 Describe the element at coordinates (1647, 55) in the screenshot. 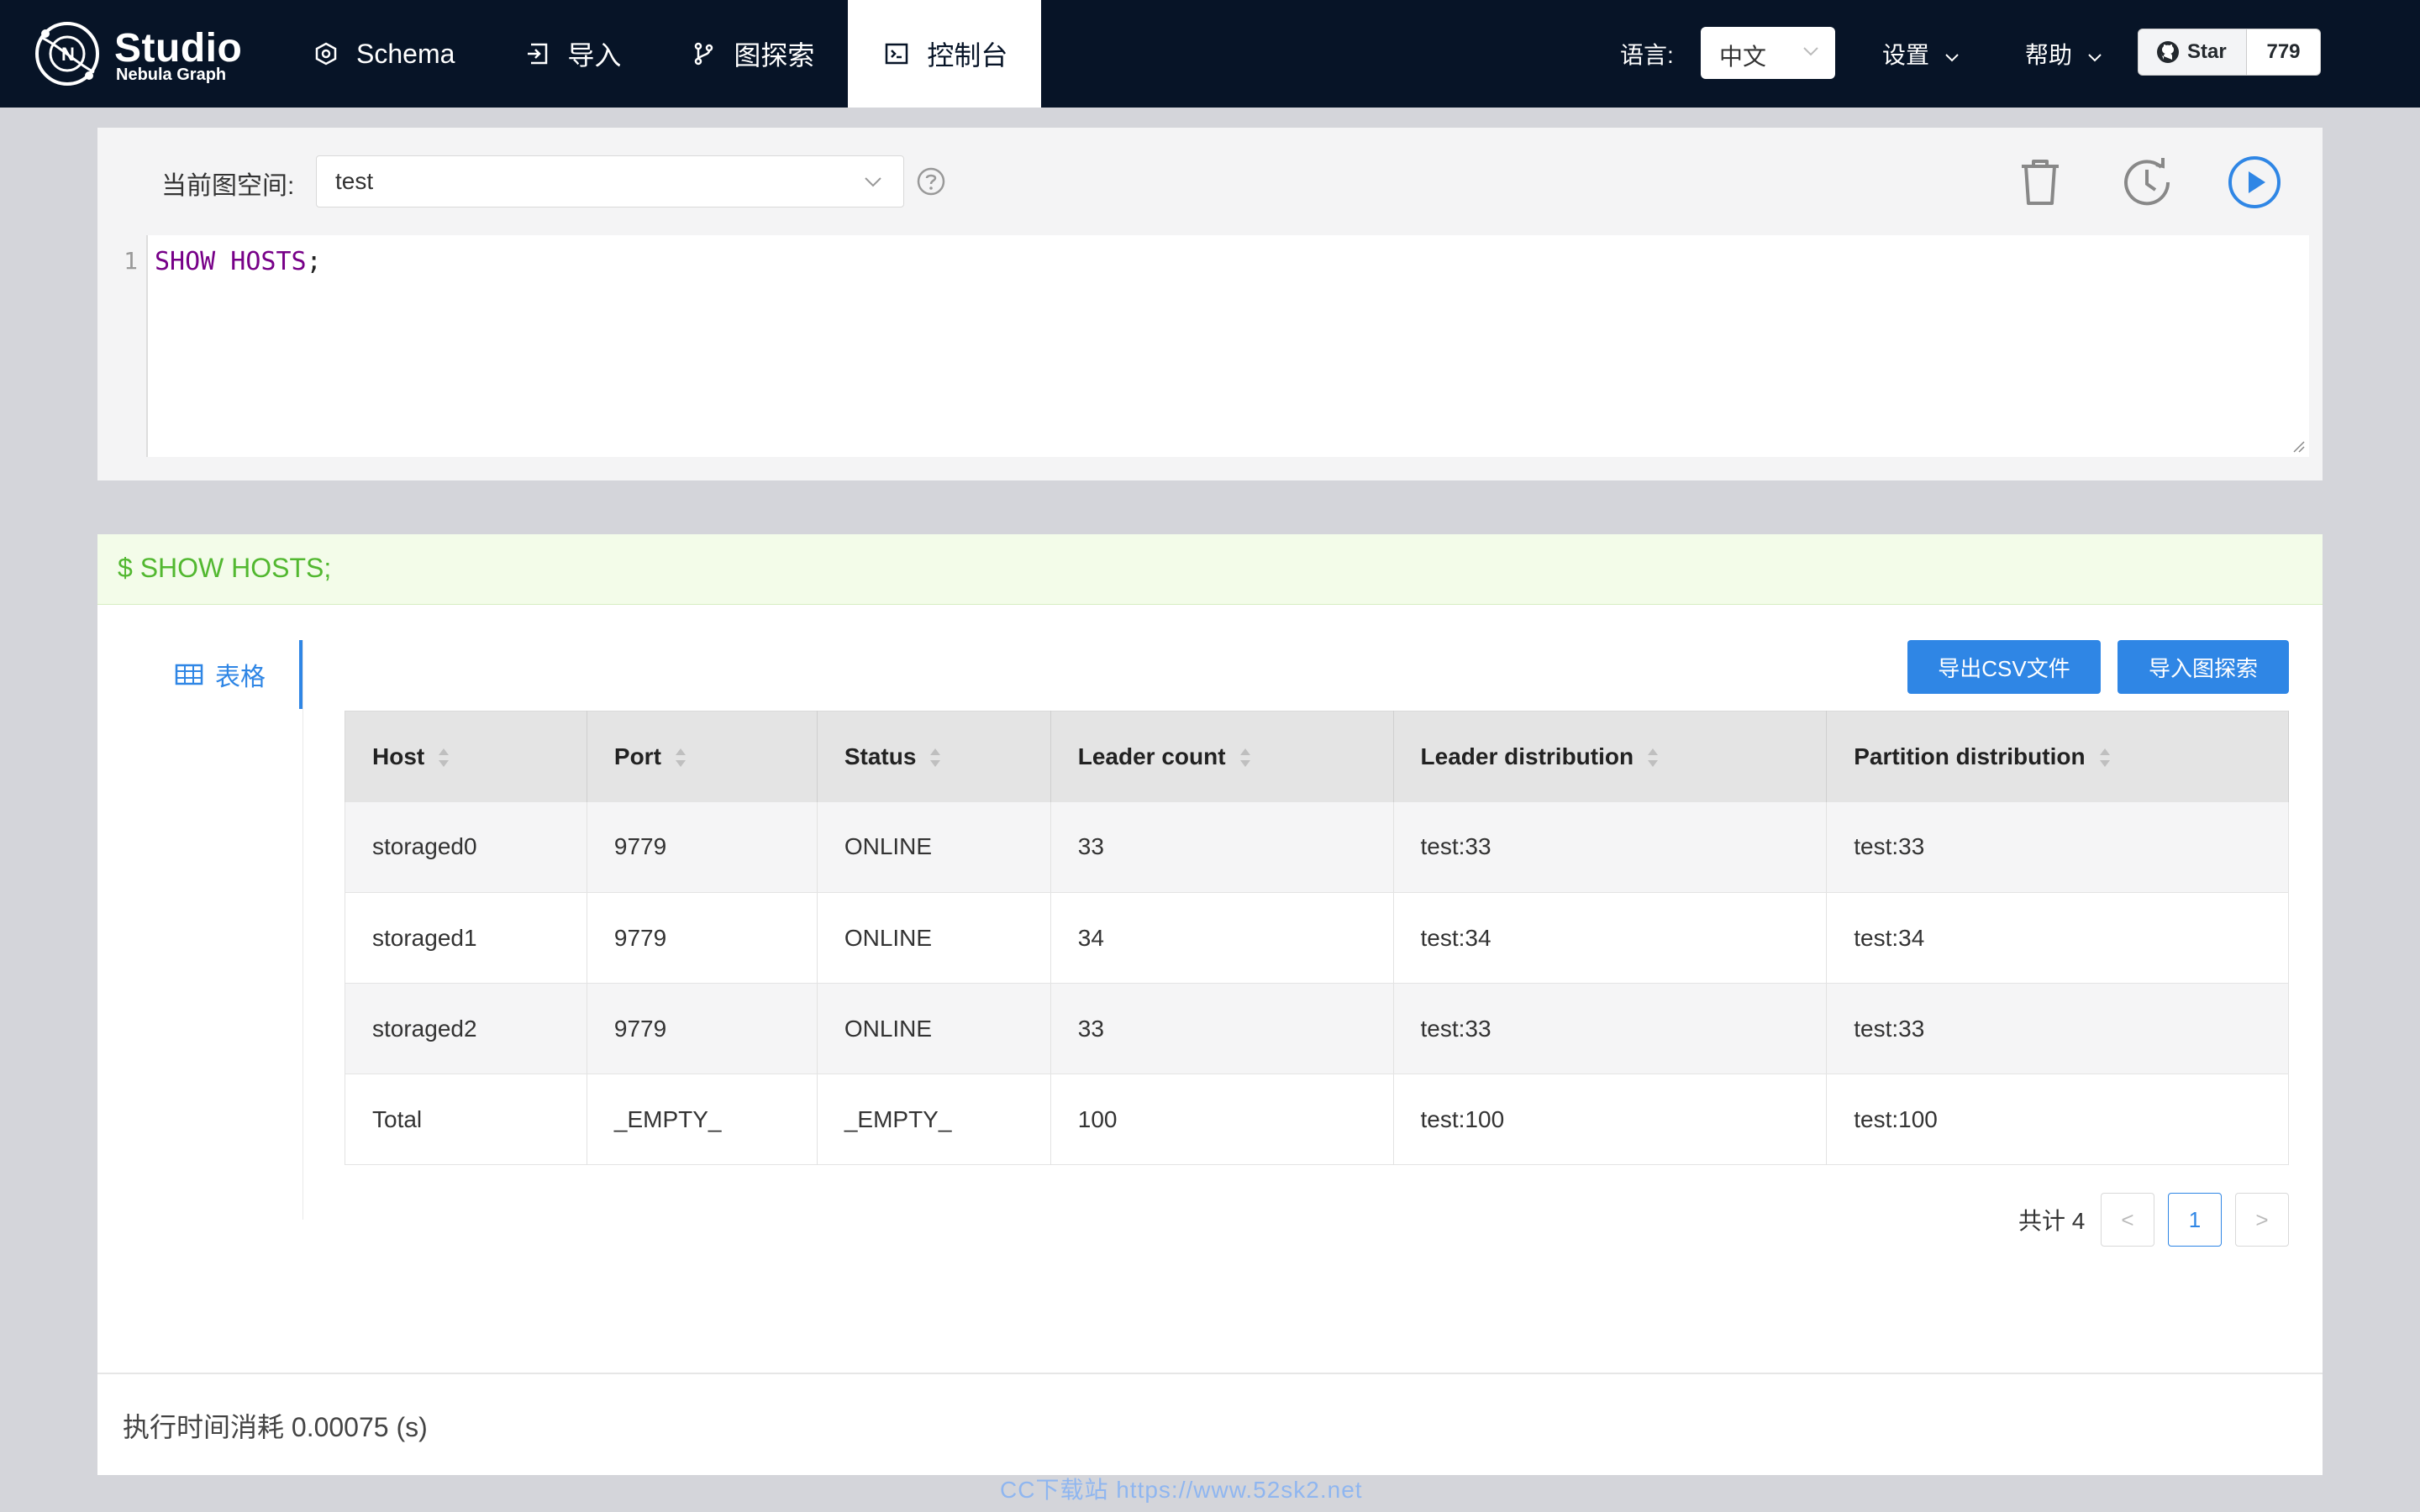

I see `language-label: 语言:` at that location.